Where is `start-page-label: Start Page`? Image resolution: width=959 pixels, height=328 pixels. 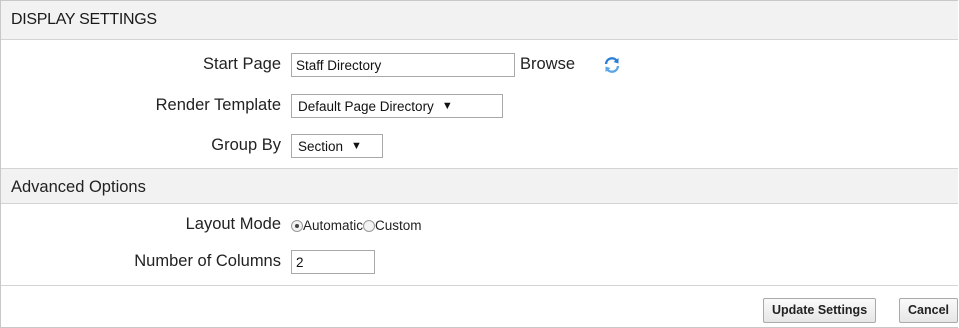 start-page-label: Start Page is located at coordinates (242, 64).